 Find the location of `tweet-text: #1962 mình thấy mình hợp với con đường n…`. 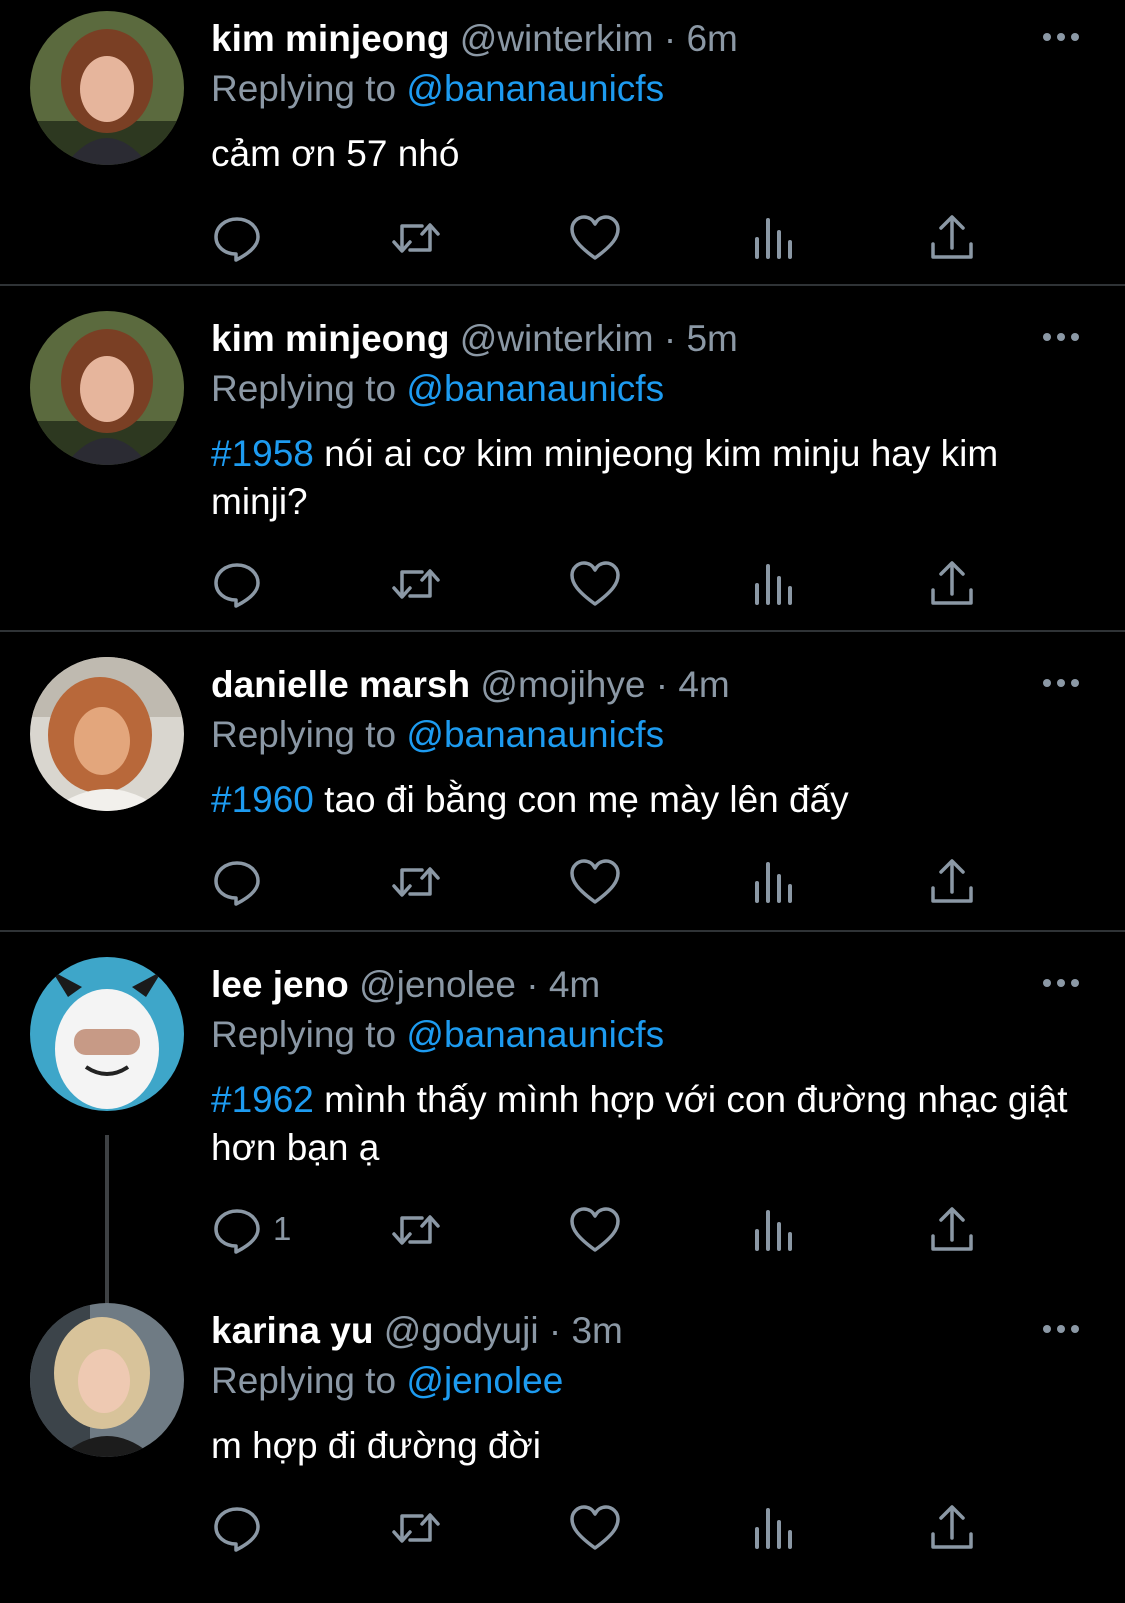

tweet-text: #1962 mình thấy mình hợp với con đường n… is located at coordinates (651, 1124).